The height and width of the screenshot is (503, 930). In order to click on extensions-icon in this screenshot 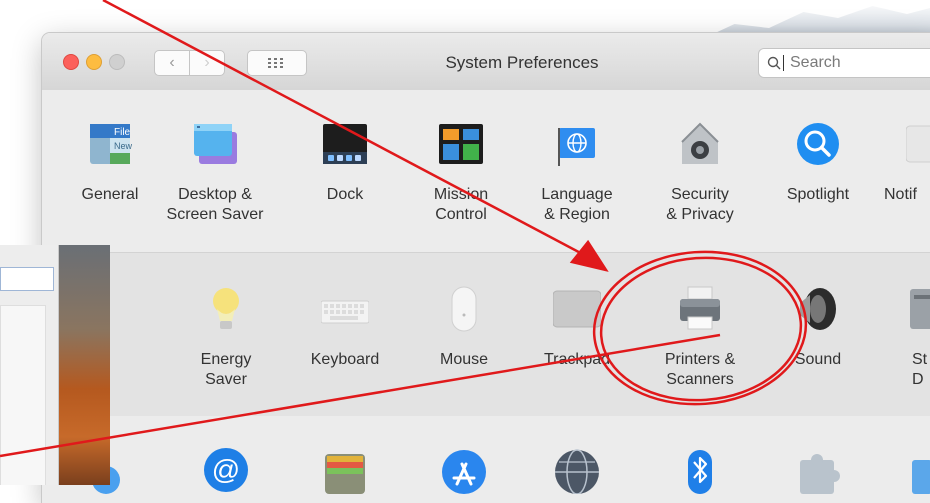, I will do `click(820, 474)`.